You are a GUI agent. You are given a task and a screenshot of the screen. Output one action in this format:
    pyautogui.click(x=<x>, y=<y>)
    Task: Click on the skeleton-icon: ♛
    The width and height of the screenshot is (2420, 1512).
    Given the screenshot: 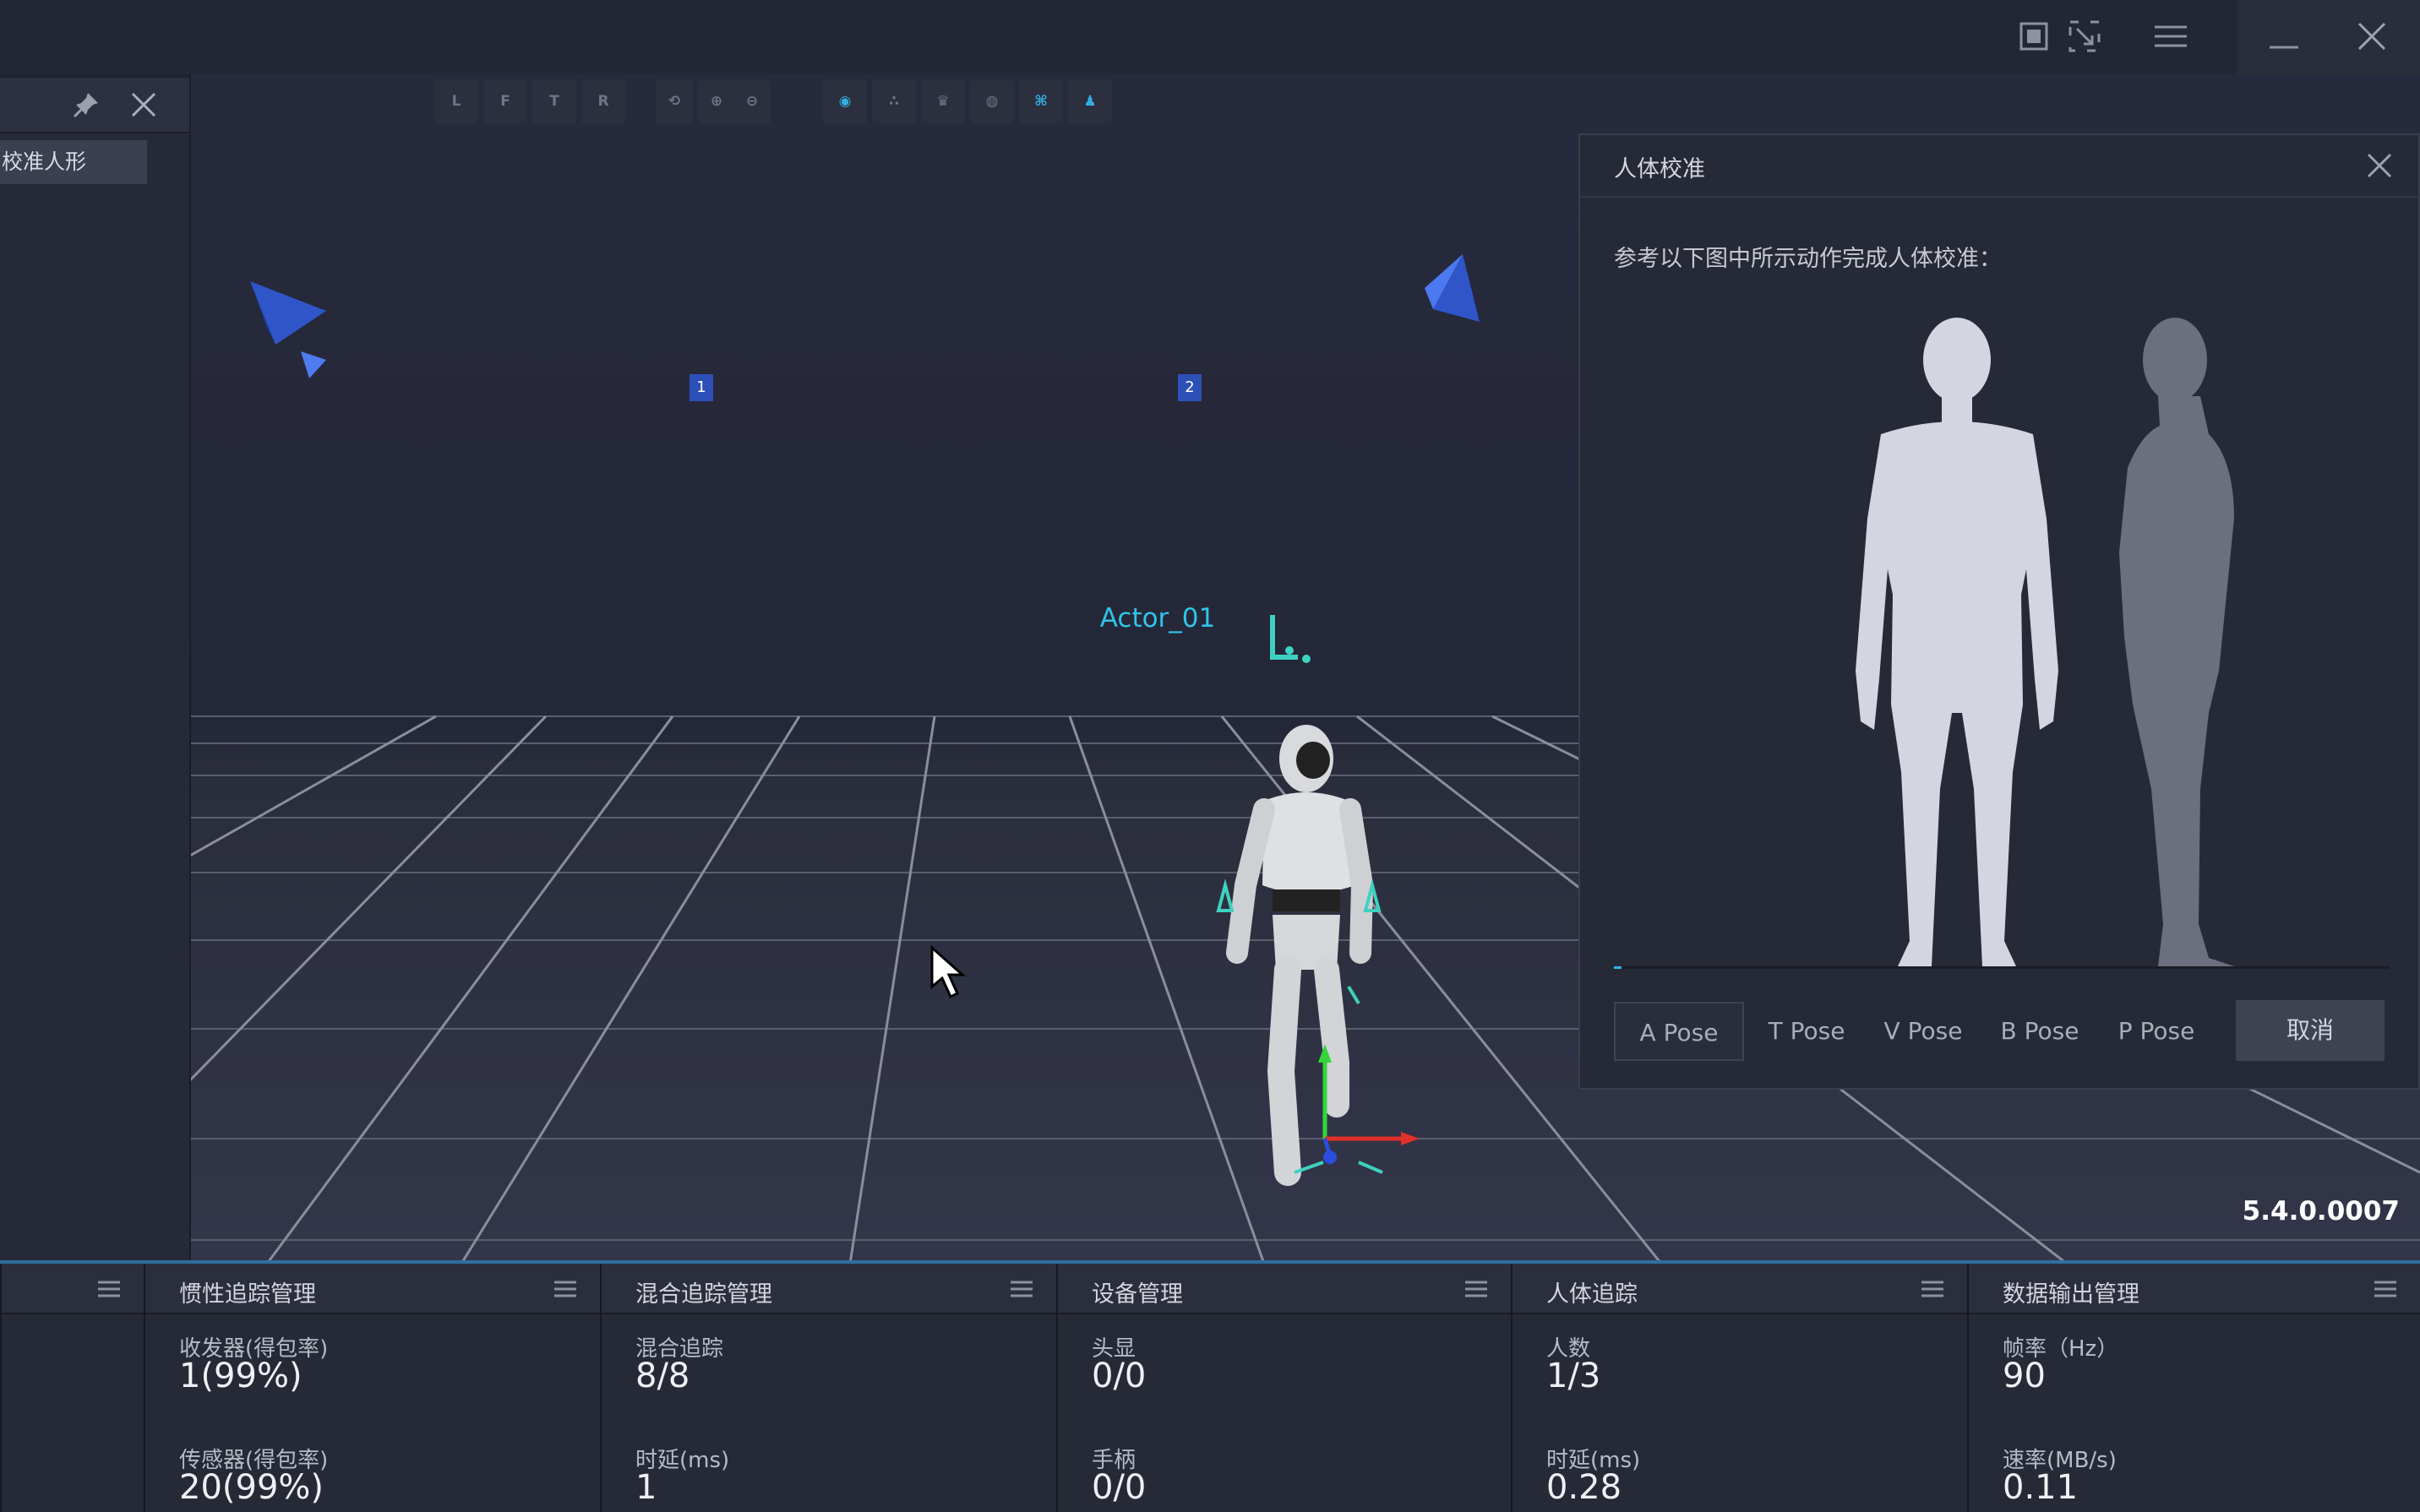 What is the action you would take?
    pyautogui.click(x=943, y=101)
    